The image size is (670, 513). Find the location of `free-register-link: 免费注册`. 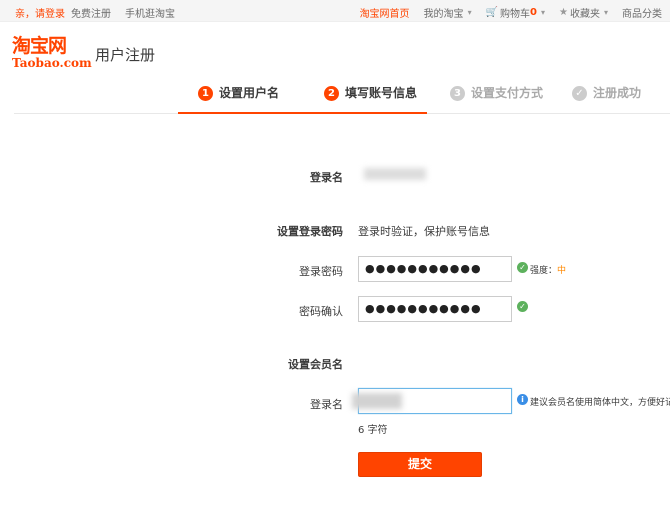

free-register-link: 免费注册 is located at coordinates (91, 12).